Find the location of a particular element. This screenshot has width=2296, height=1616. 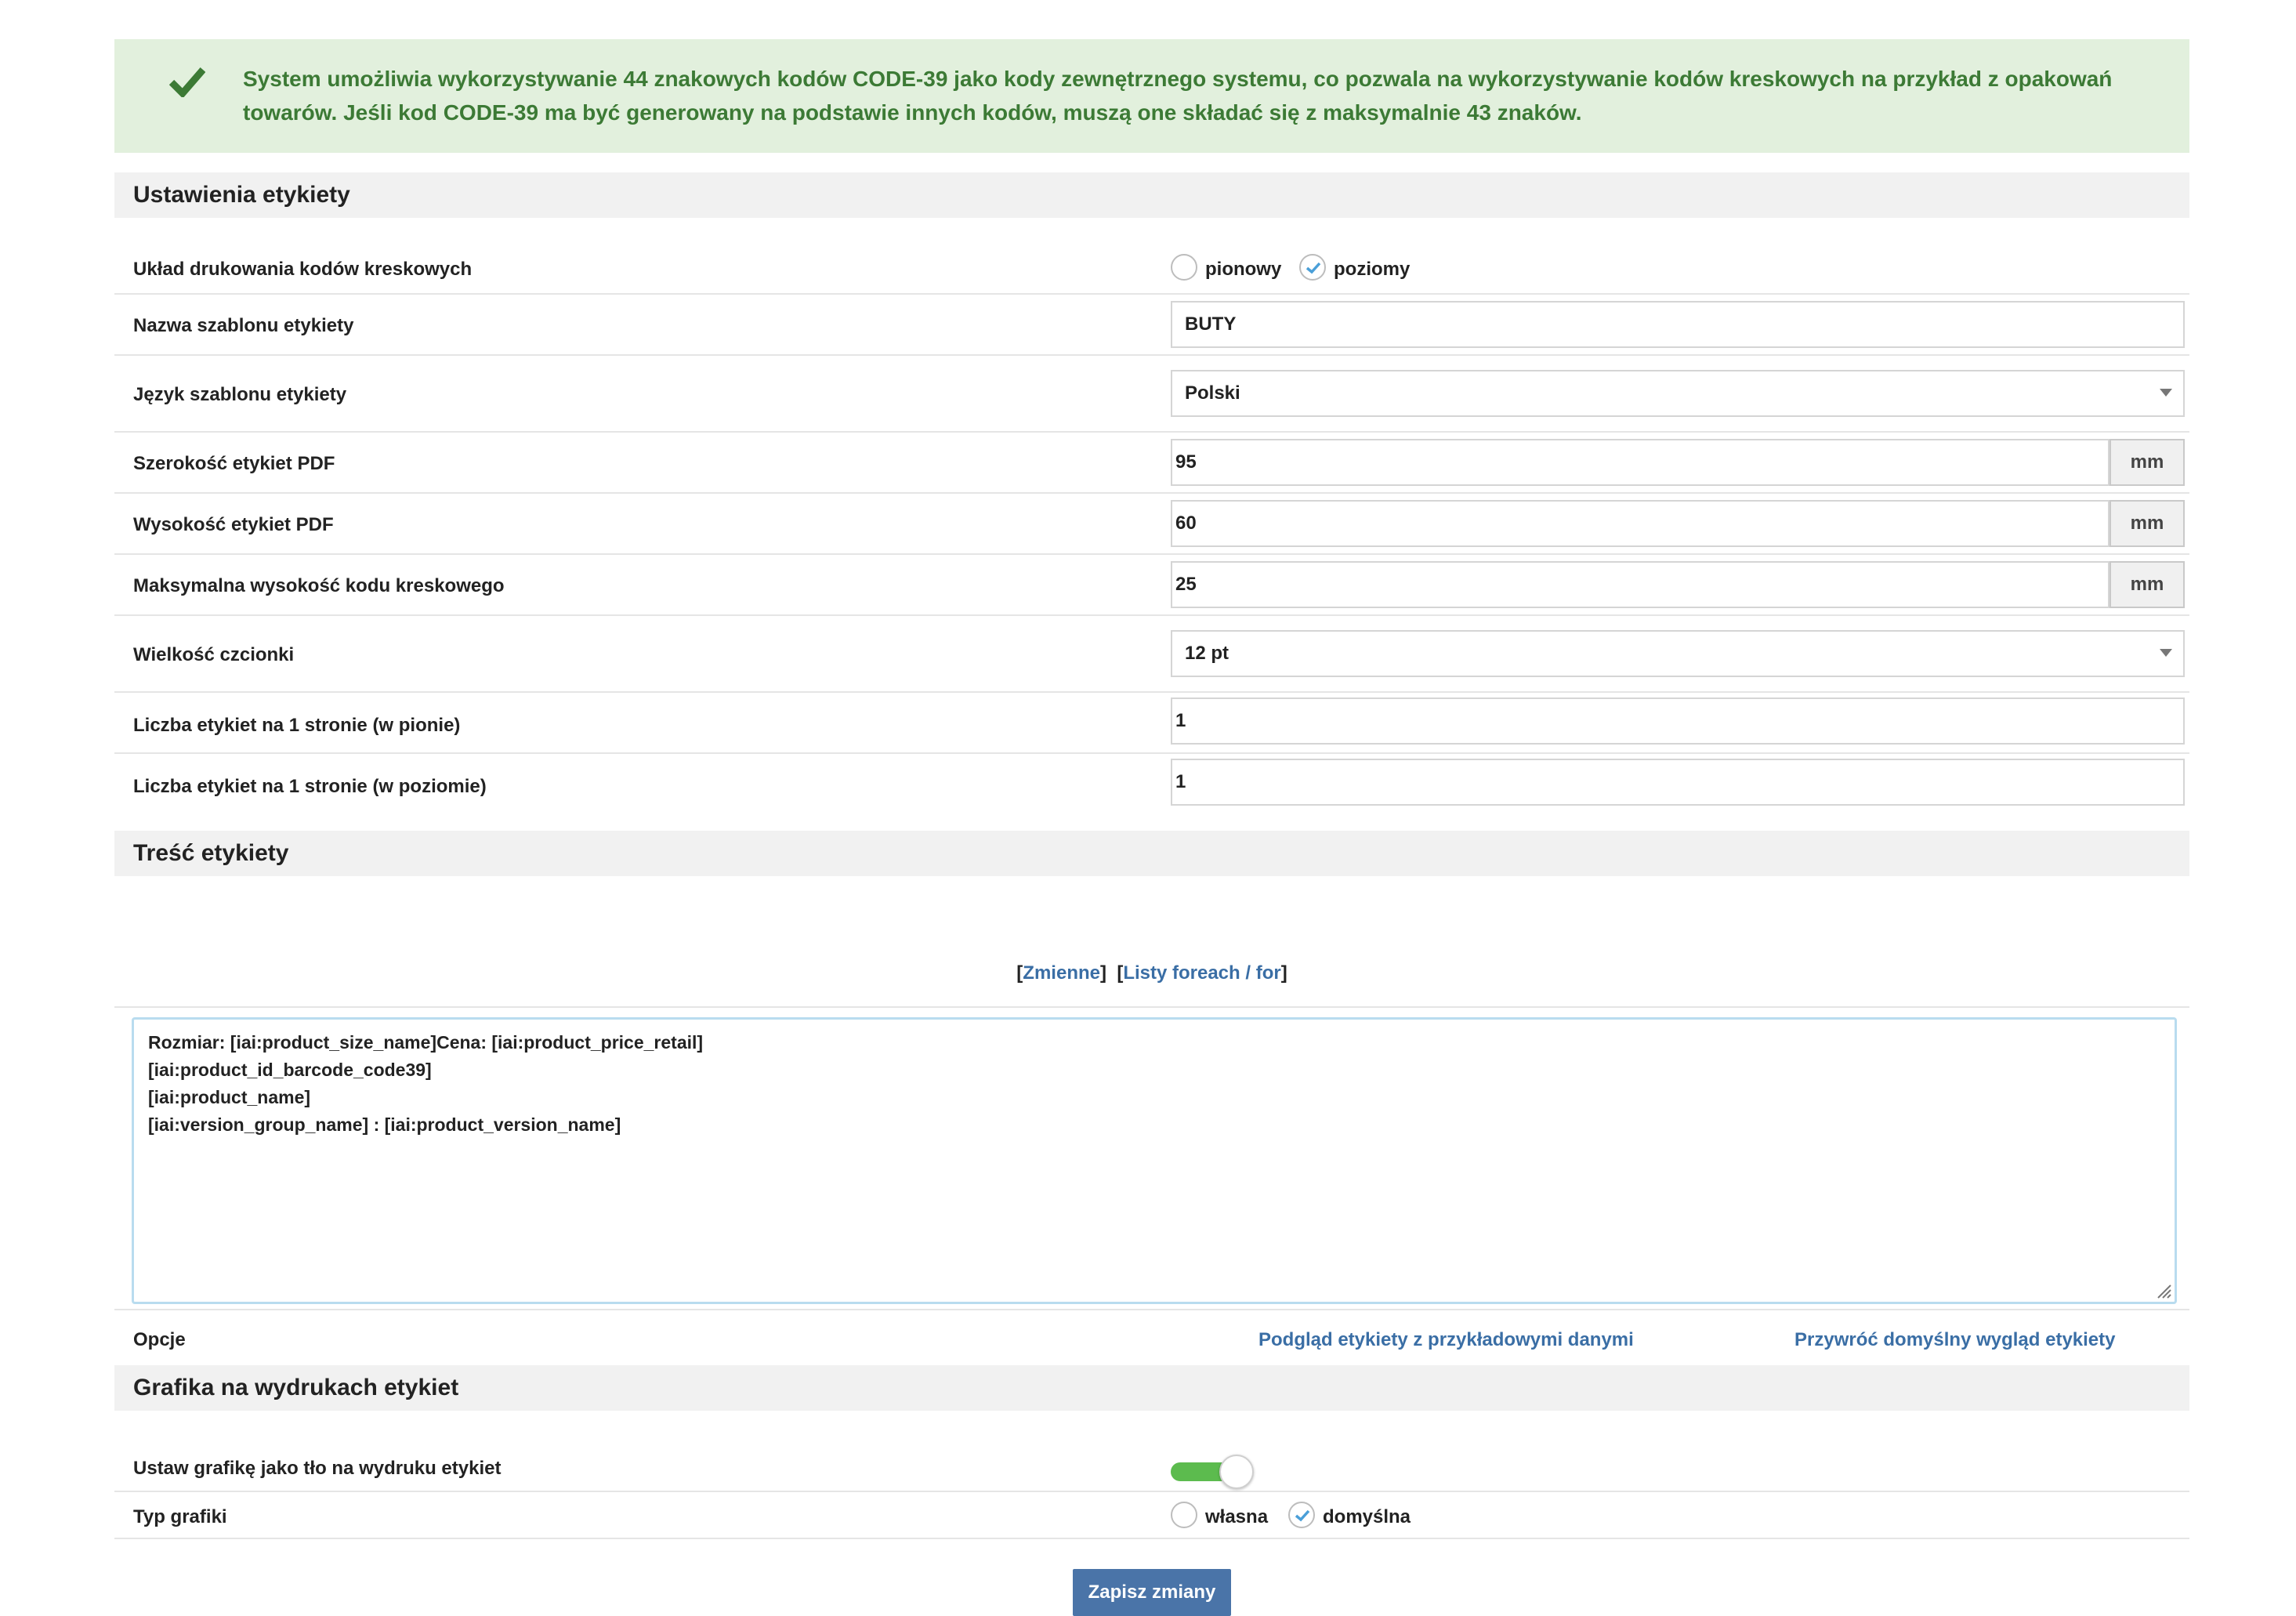

section-header-settings: Ustawienia etykiety is located at coordinates (1151, 195).